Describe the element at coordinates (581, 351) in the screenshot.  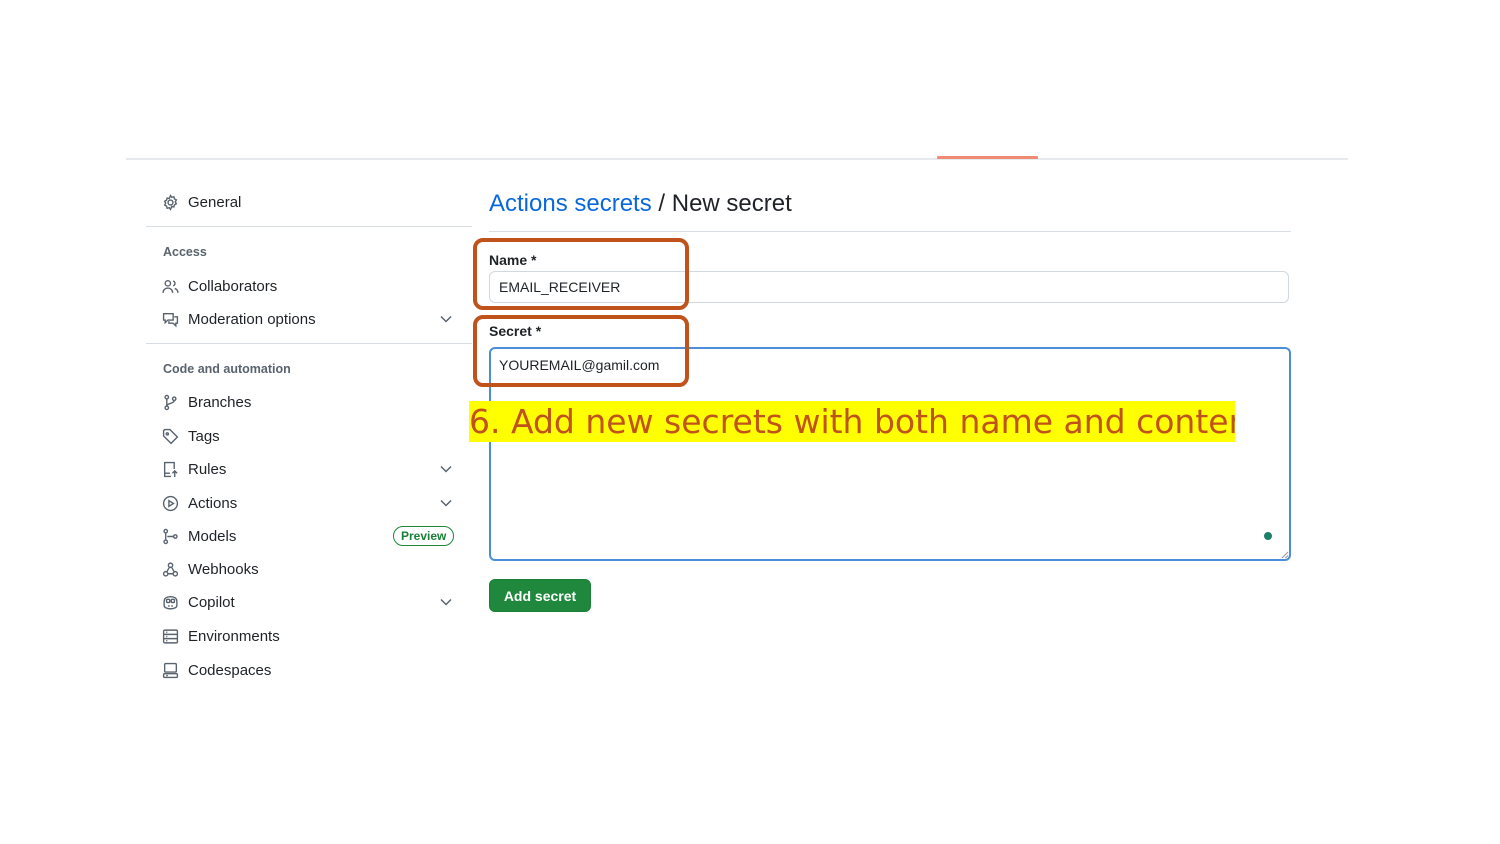
I see `annotation-secret-highlight` at that location.